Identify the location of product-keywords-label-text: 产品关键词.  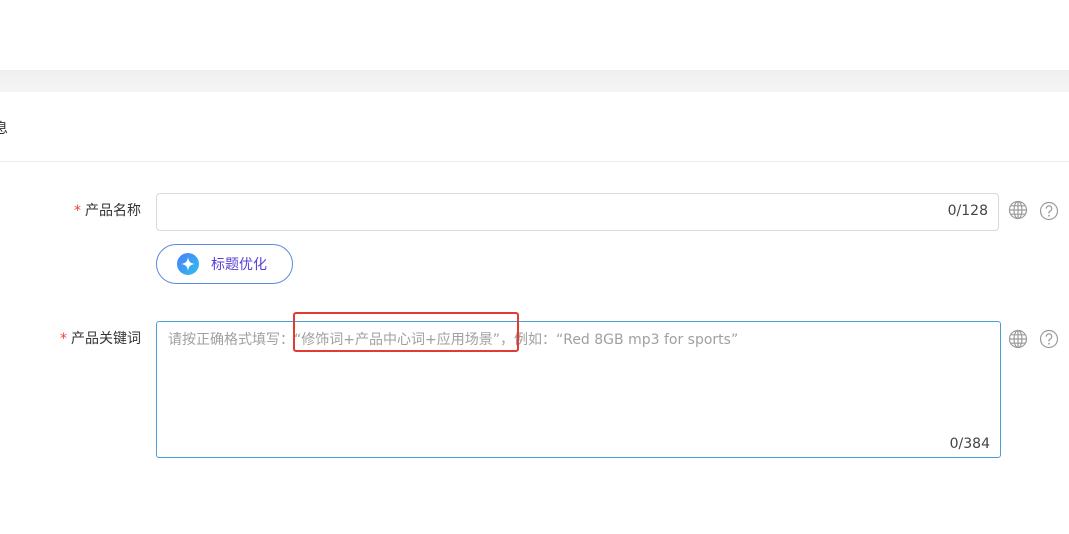
(106, 339).